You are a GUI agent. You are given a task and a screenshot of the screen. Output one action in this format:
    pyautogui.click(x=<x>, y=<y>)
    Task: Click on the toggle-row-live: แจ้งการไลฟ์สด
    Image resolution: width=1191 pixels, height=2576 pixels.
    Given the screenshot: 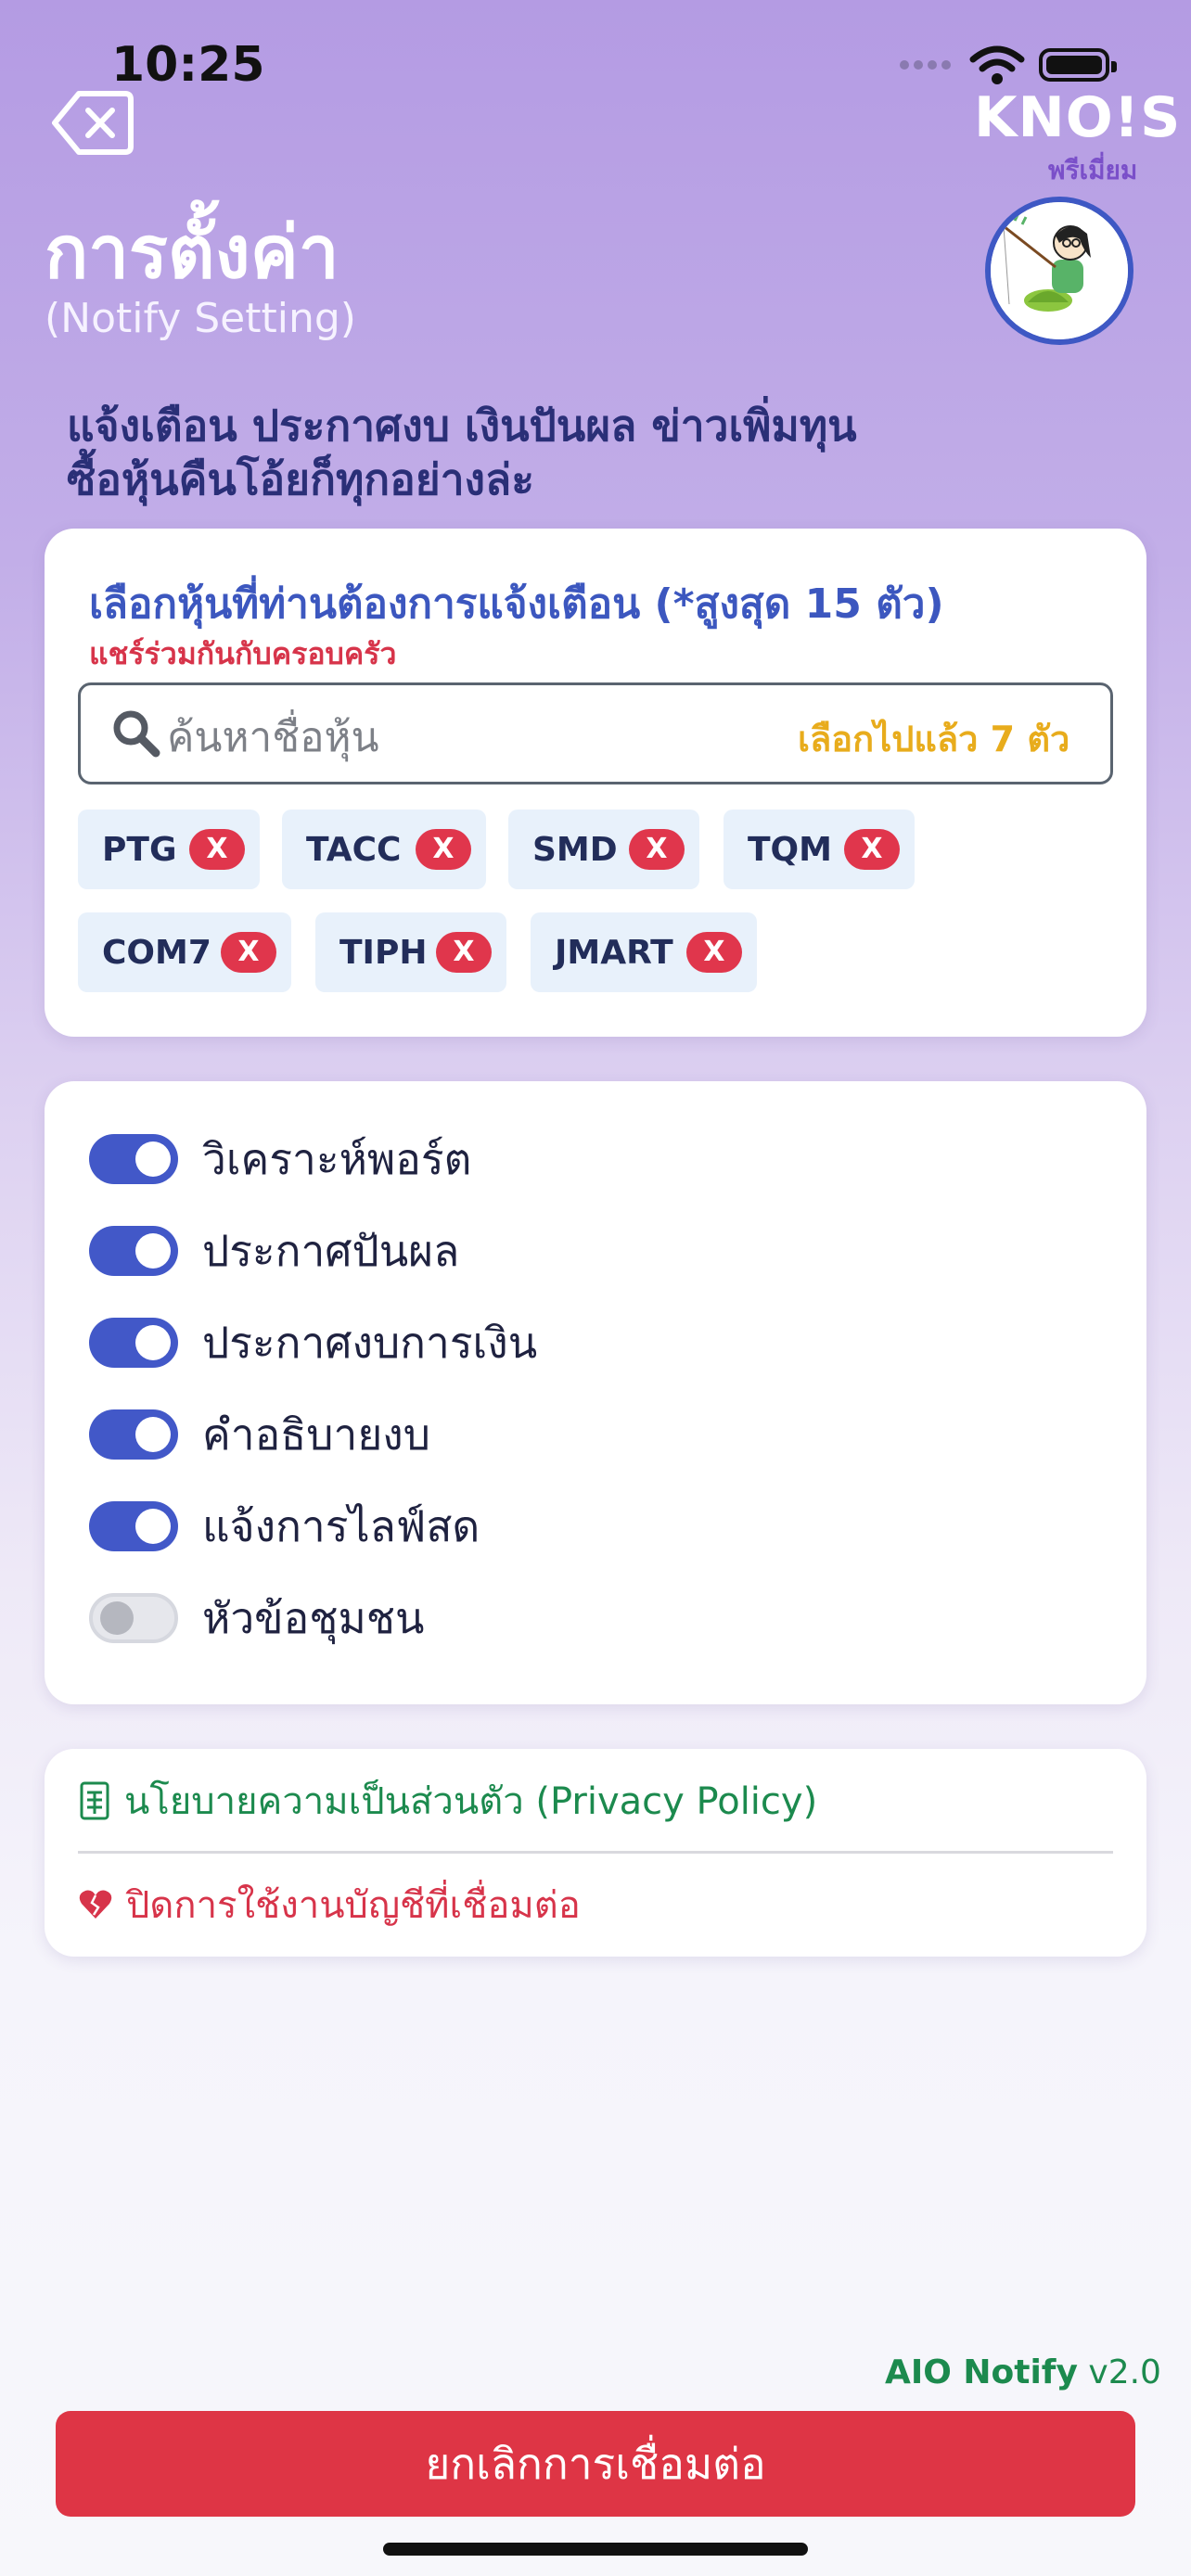 What is the action you would take?
    pyautogui.click(x=284, y=1526)
    